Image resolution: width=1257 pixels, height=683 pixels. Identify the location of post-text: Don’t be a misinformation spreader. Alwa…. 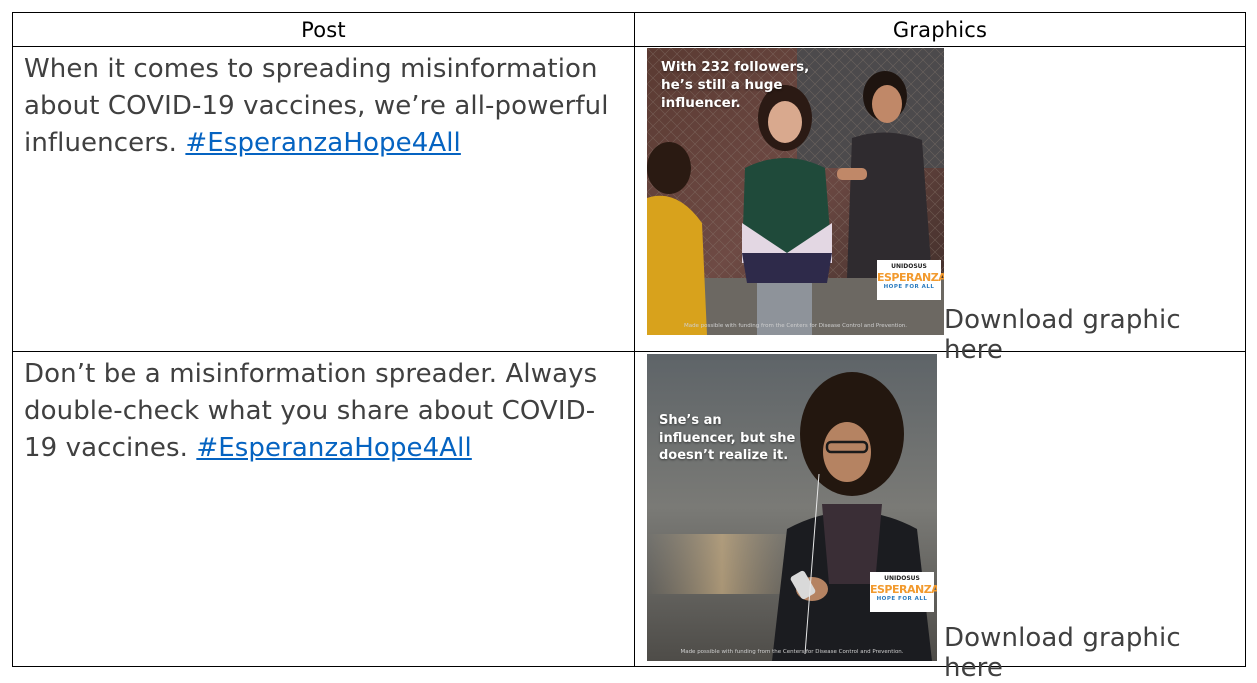
(323, 409).